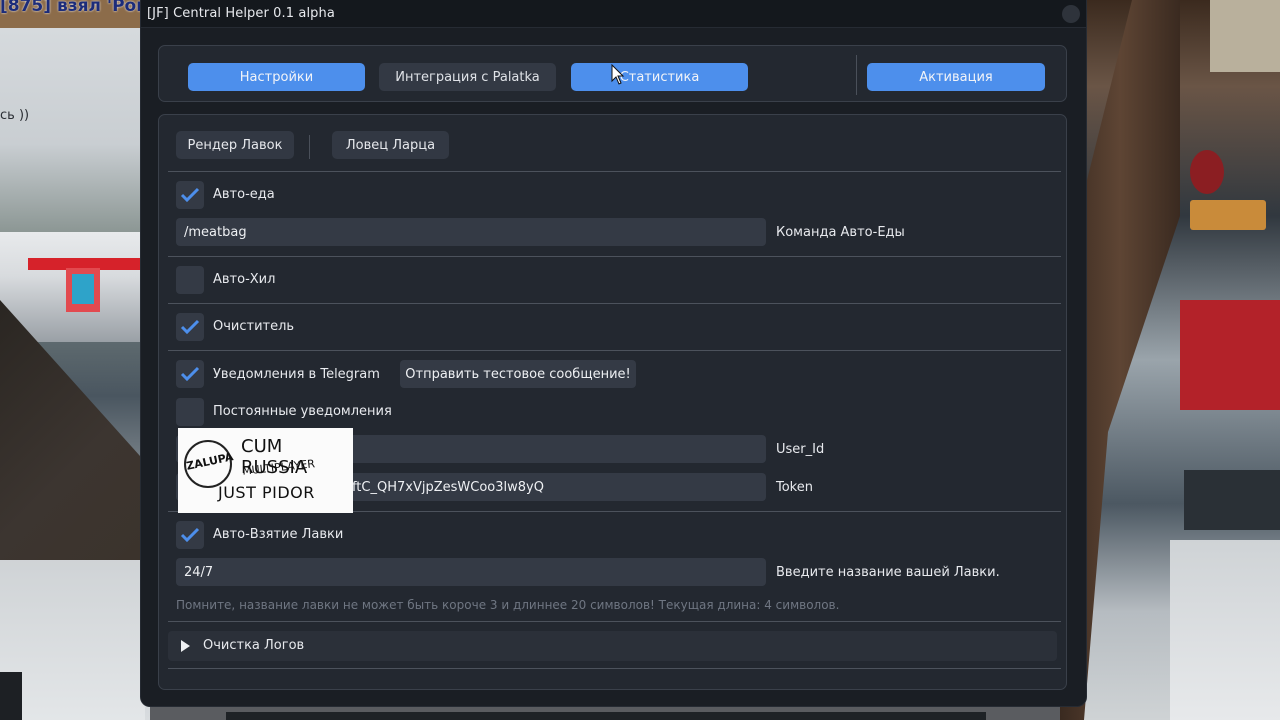  Describe the element at coordinates (794, 487) in the screenshot. I see `token-label: Token` at that location.